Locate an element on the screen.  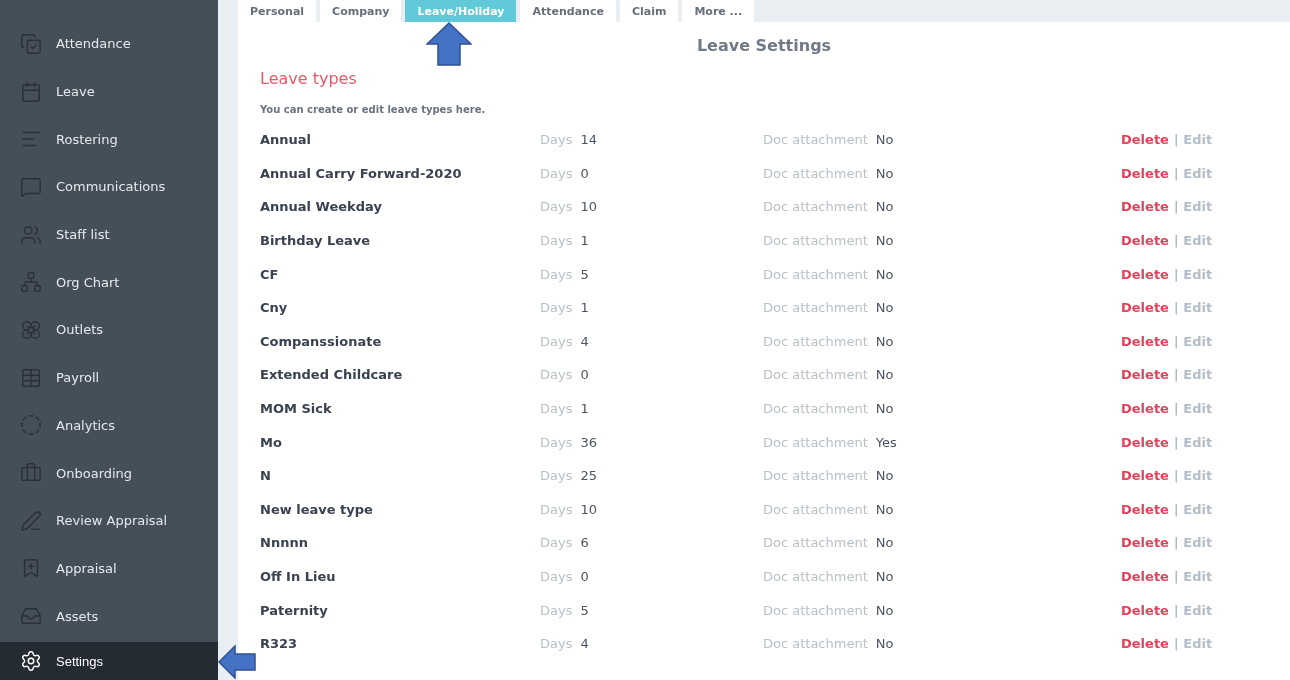
section-title: Leave types is located at coordinates (309, 78).